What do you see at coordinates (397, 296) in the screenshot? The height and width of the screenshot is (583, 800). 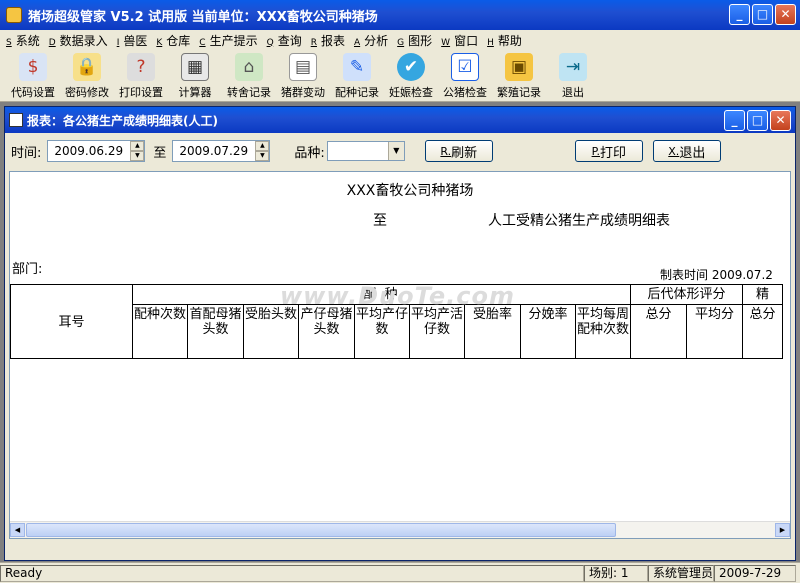 I see `watermark: www.DuoTe.com` at bounding box center [397, 296].